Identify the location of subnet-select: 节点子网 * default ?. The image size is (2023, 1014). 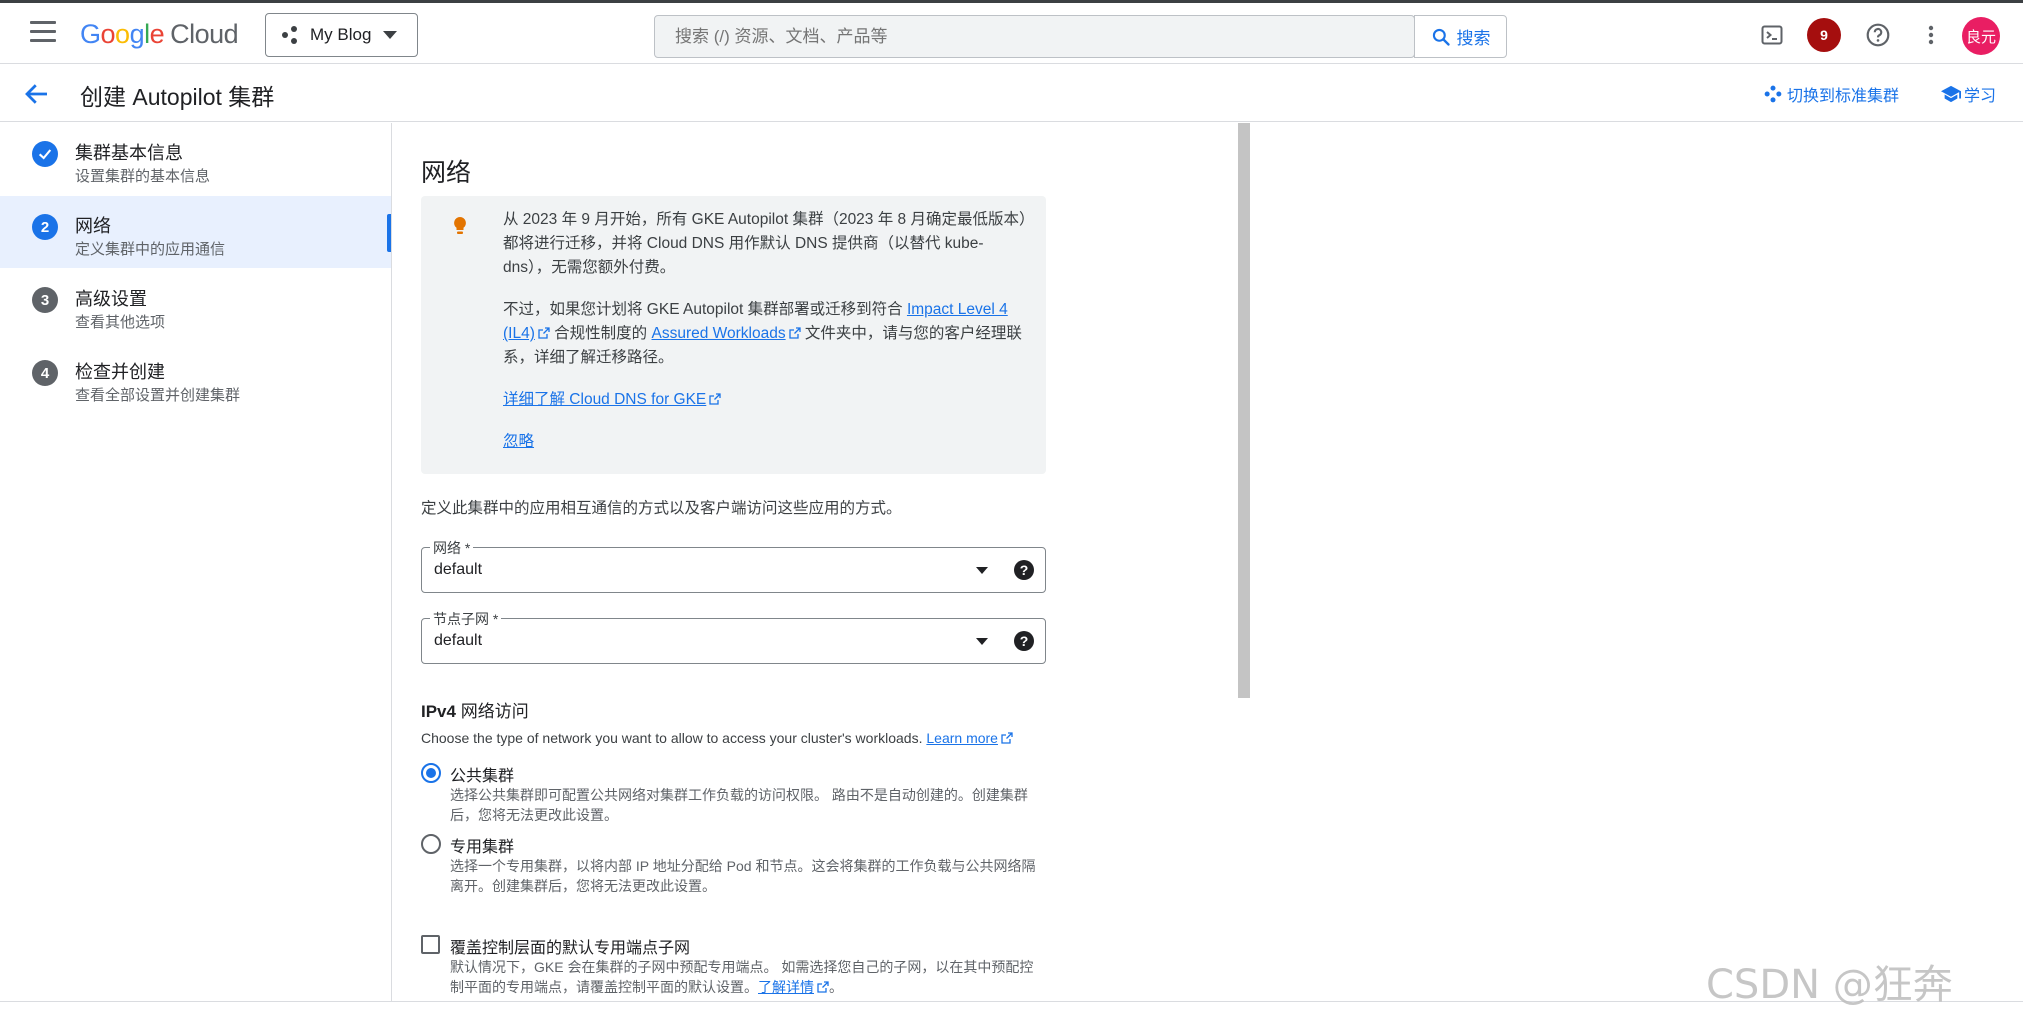
(733, 636).